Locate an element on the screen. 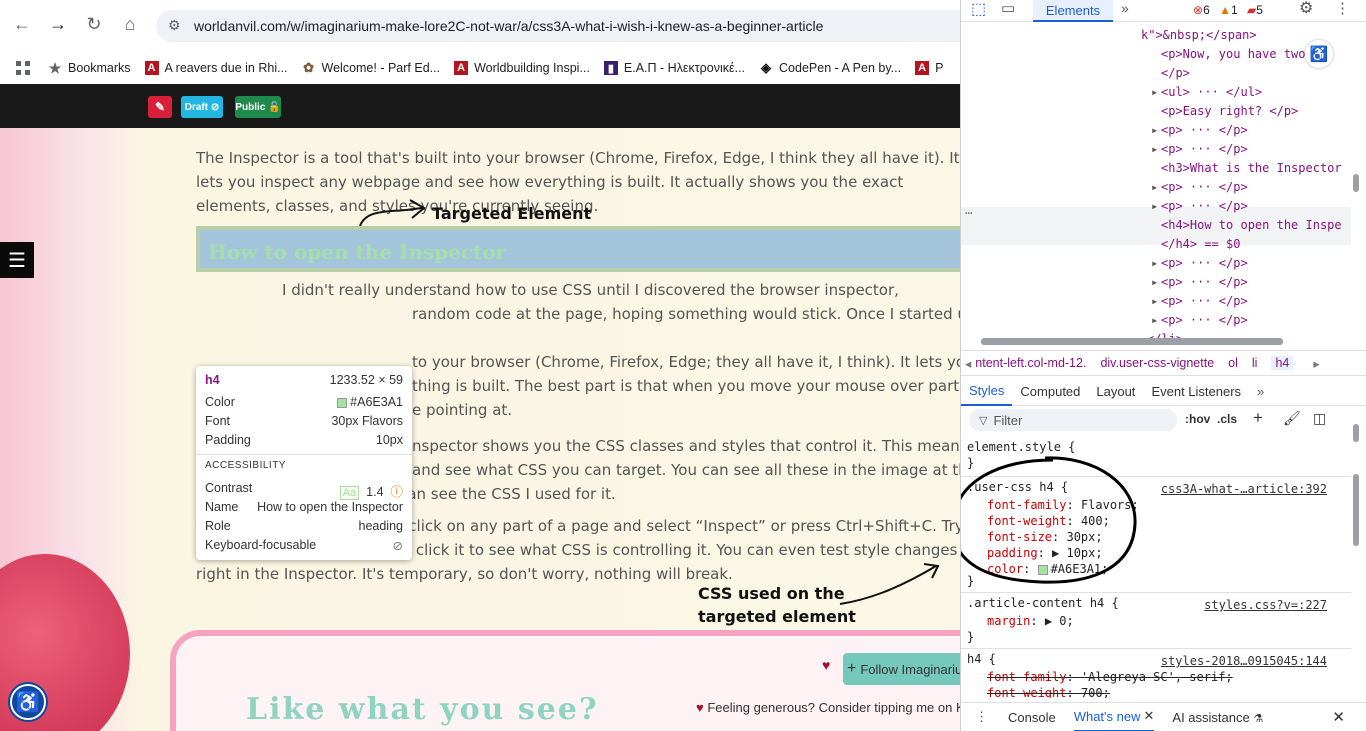 This screenshot has height=731, width=1366. tab-elements: Elements is located at coordinates (1073, 11).